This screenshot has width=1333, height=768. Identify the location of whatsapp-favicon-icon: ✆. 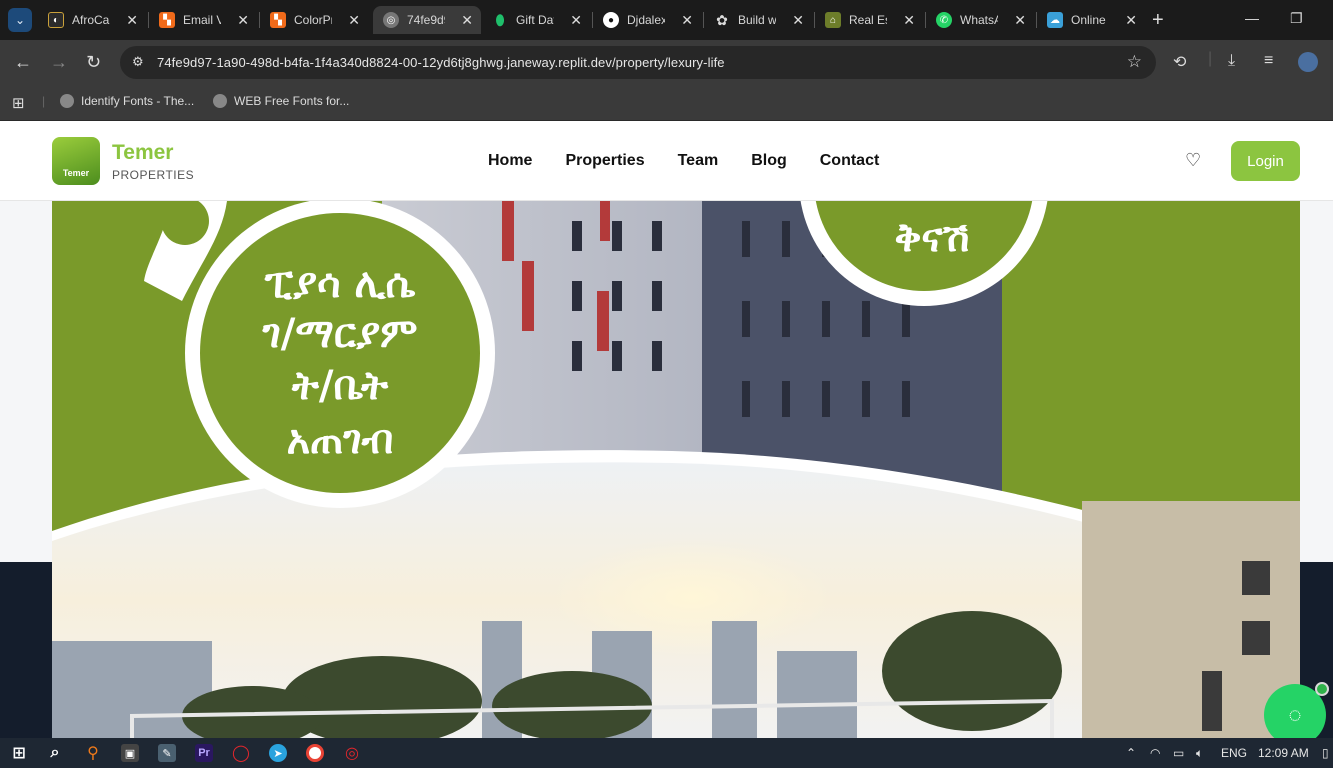
(944, 20).